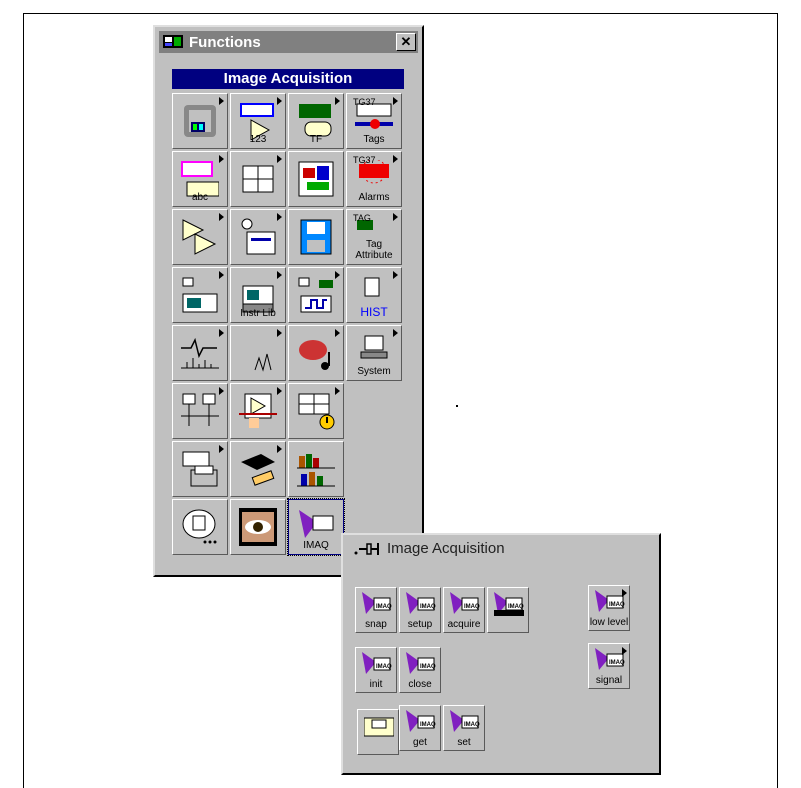  What do you see at coordinates (173, 41) in the screenshot?
I see `functions-palette-icon` at bounding box center [173, 41].